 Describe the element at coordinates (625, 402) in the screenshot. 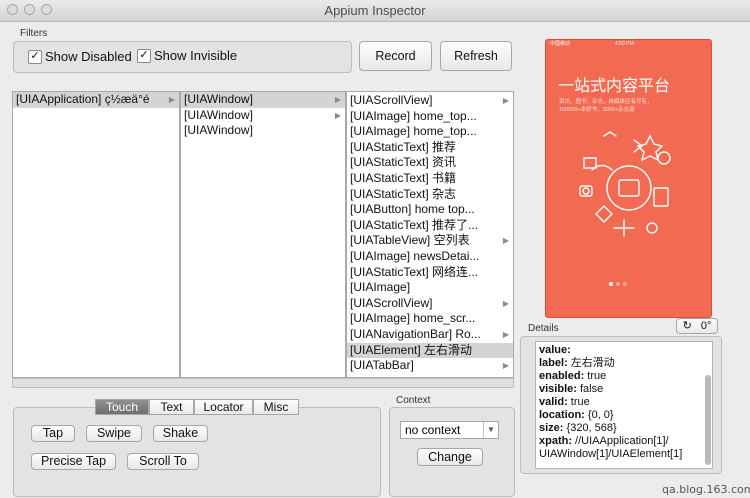

I see `details-line: valid: true` at that location.